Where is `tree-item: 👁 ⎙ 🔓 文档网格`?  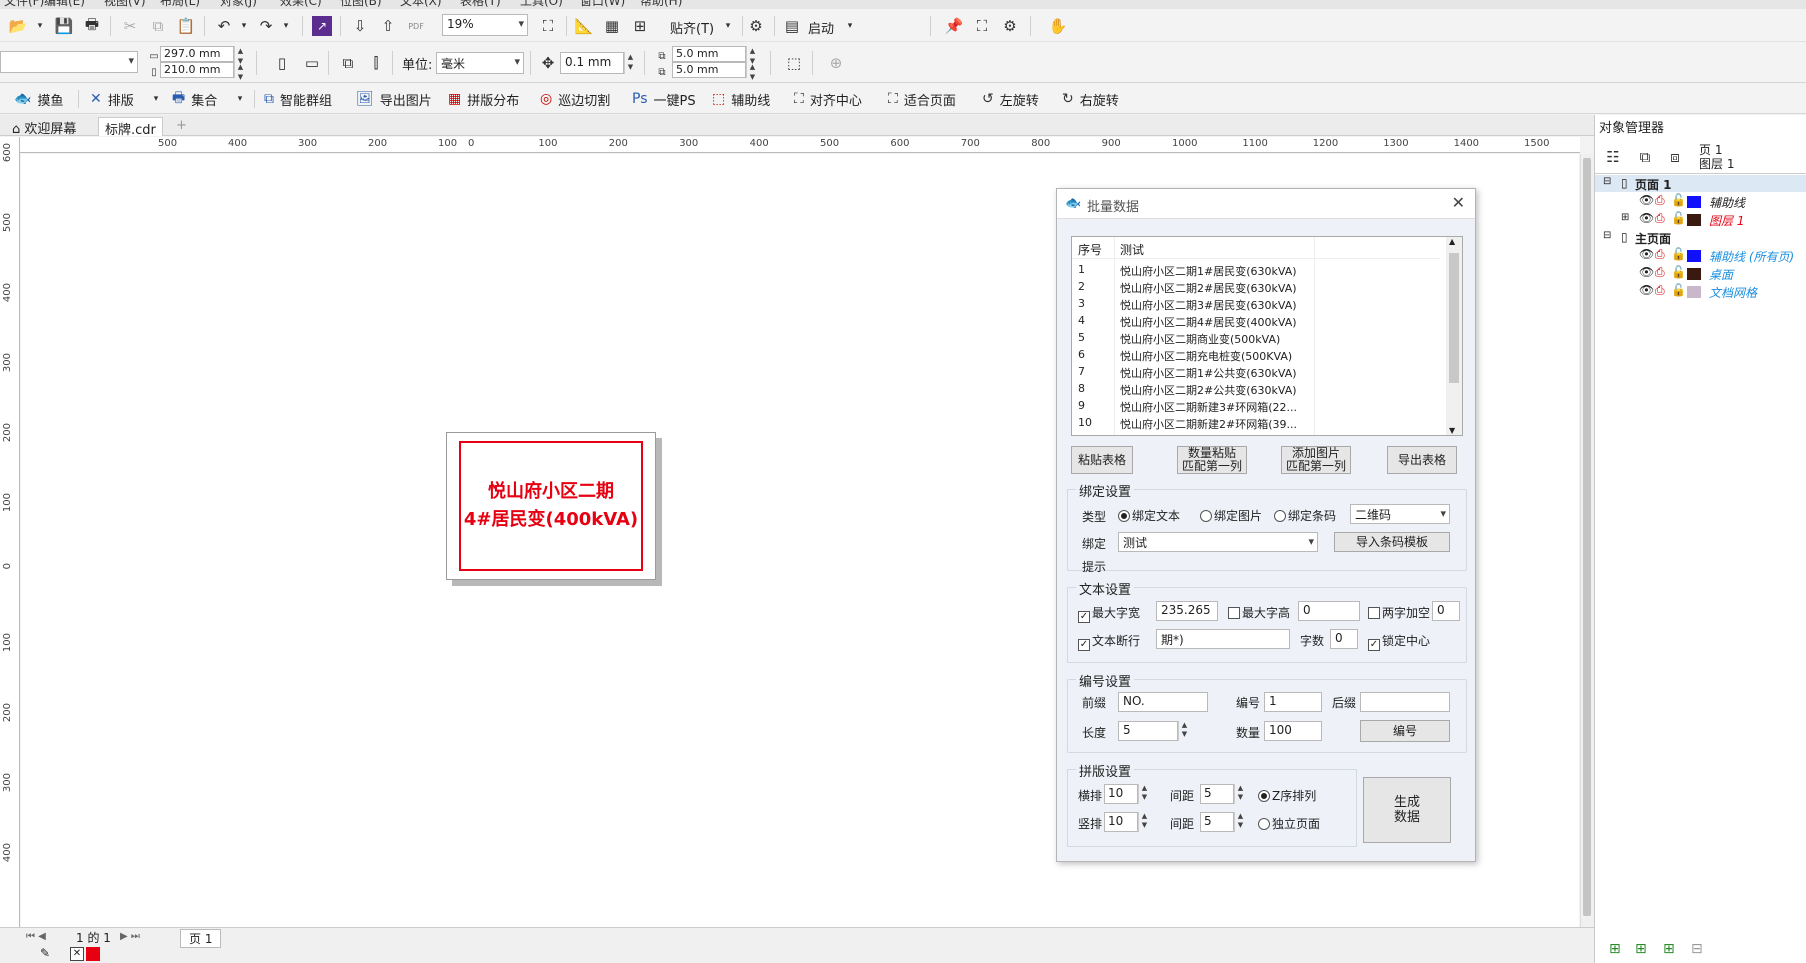 tree-item: 👁 ⎙ 🔓 文档网格 is located at coordinates (1700, 291).